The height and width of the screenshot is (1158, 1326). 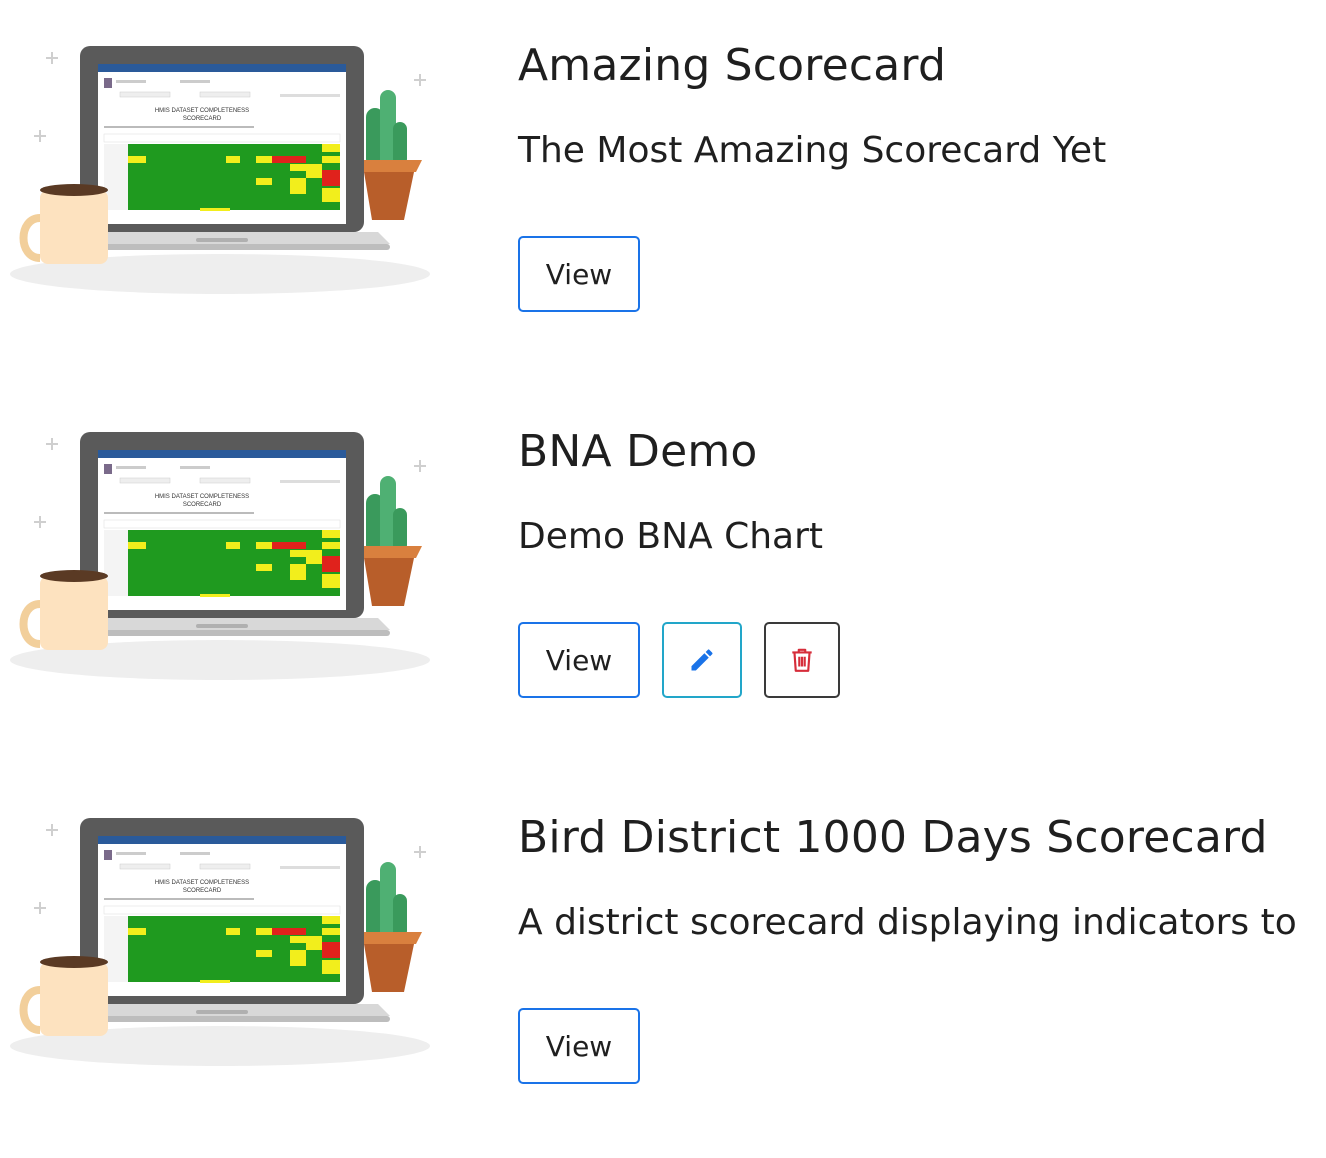 I want to click on trash-icon, so click(x=802, y=660).